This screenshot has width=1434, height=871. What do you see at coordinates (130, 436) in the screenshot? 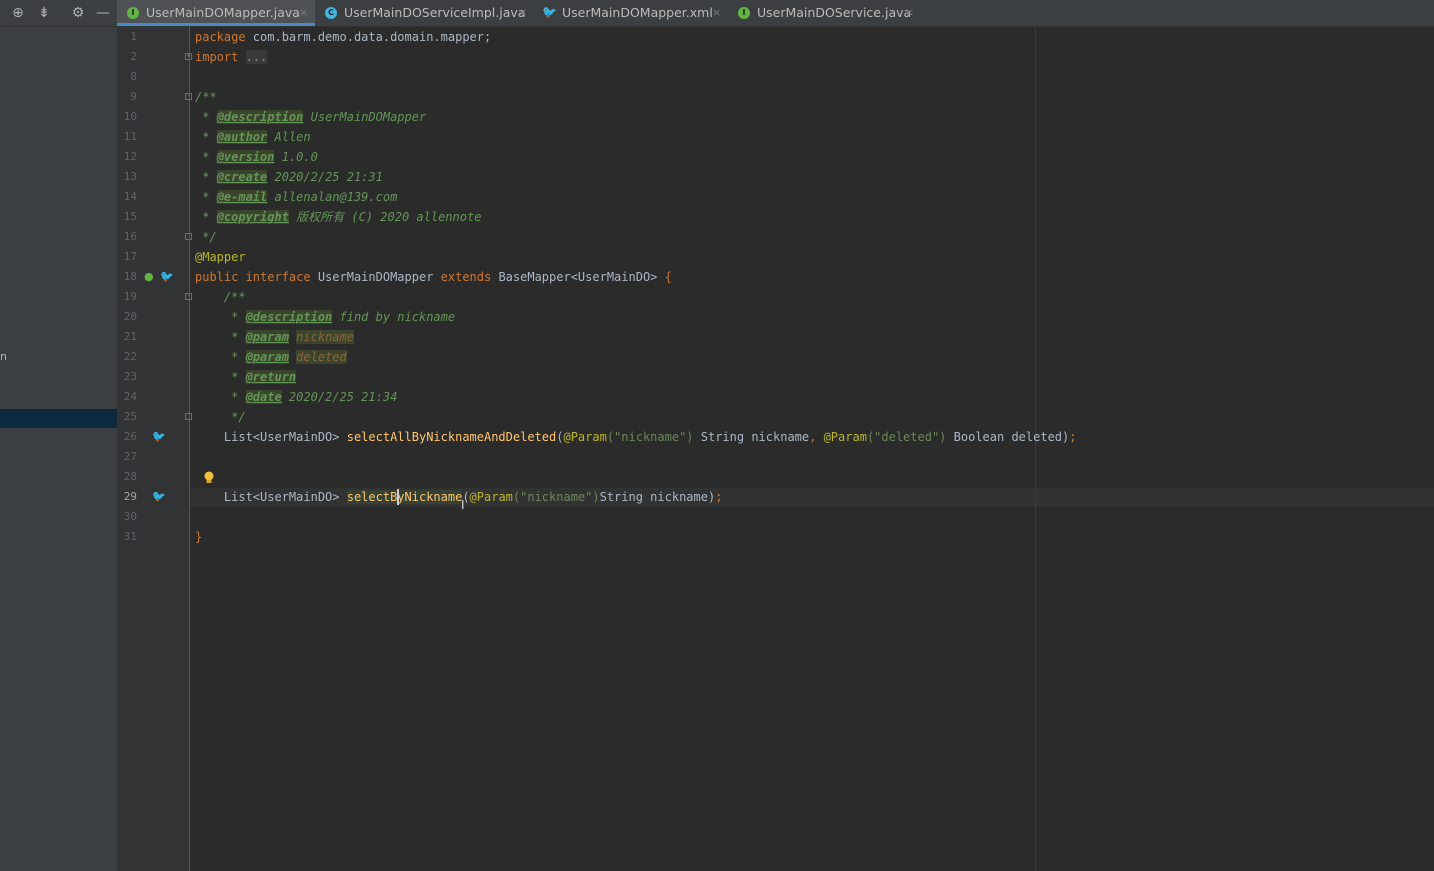
I see `line-number: 26` at bounding box center [130, 436].